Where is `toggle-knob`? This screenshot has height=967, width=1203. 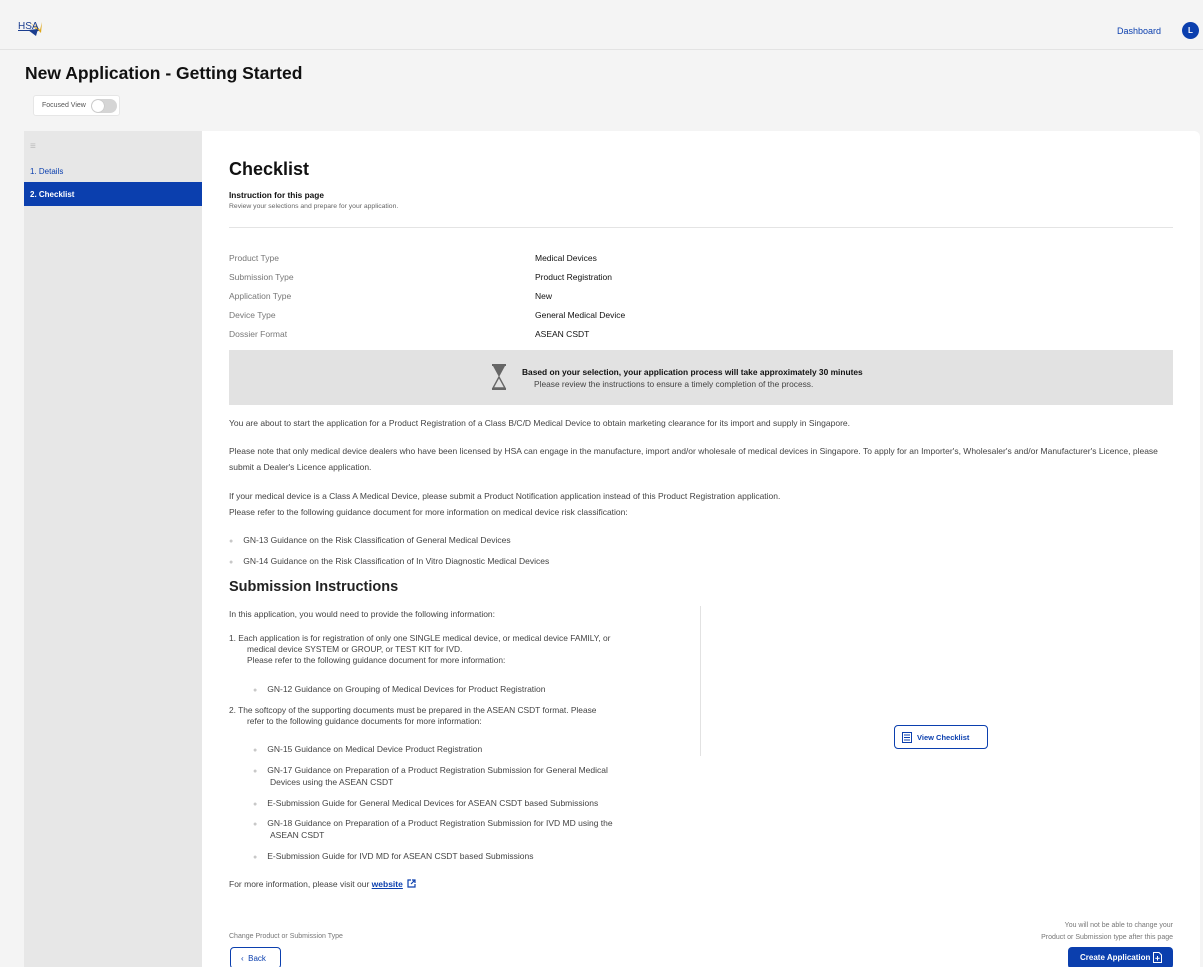
toggle-knob is located at coordinates (98, 106).